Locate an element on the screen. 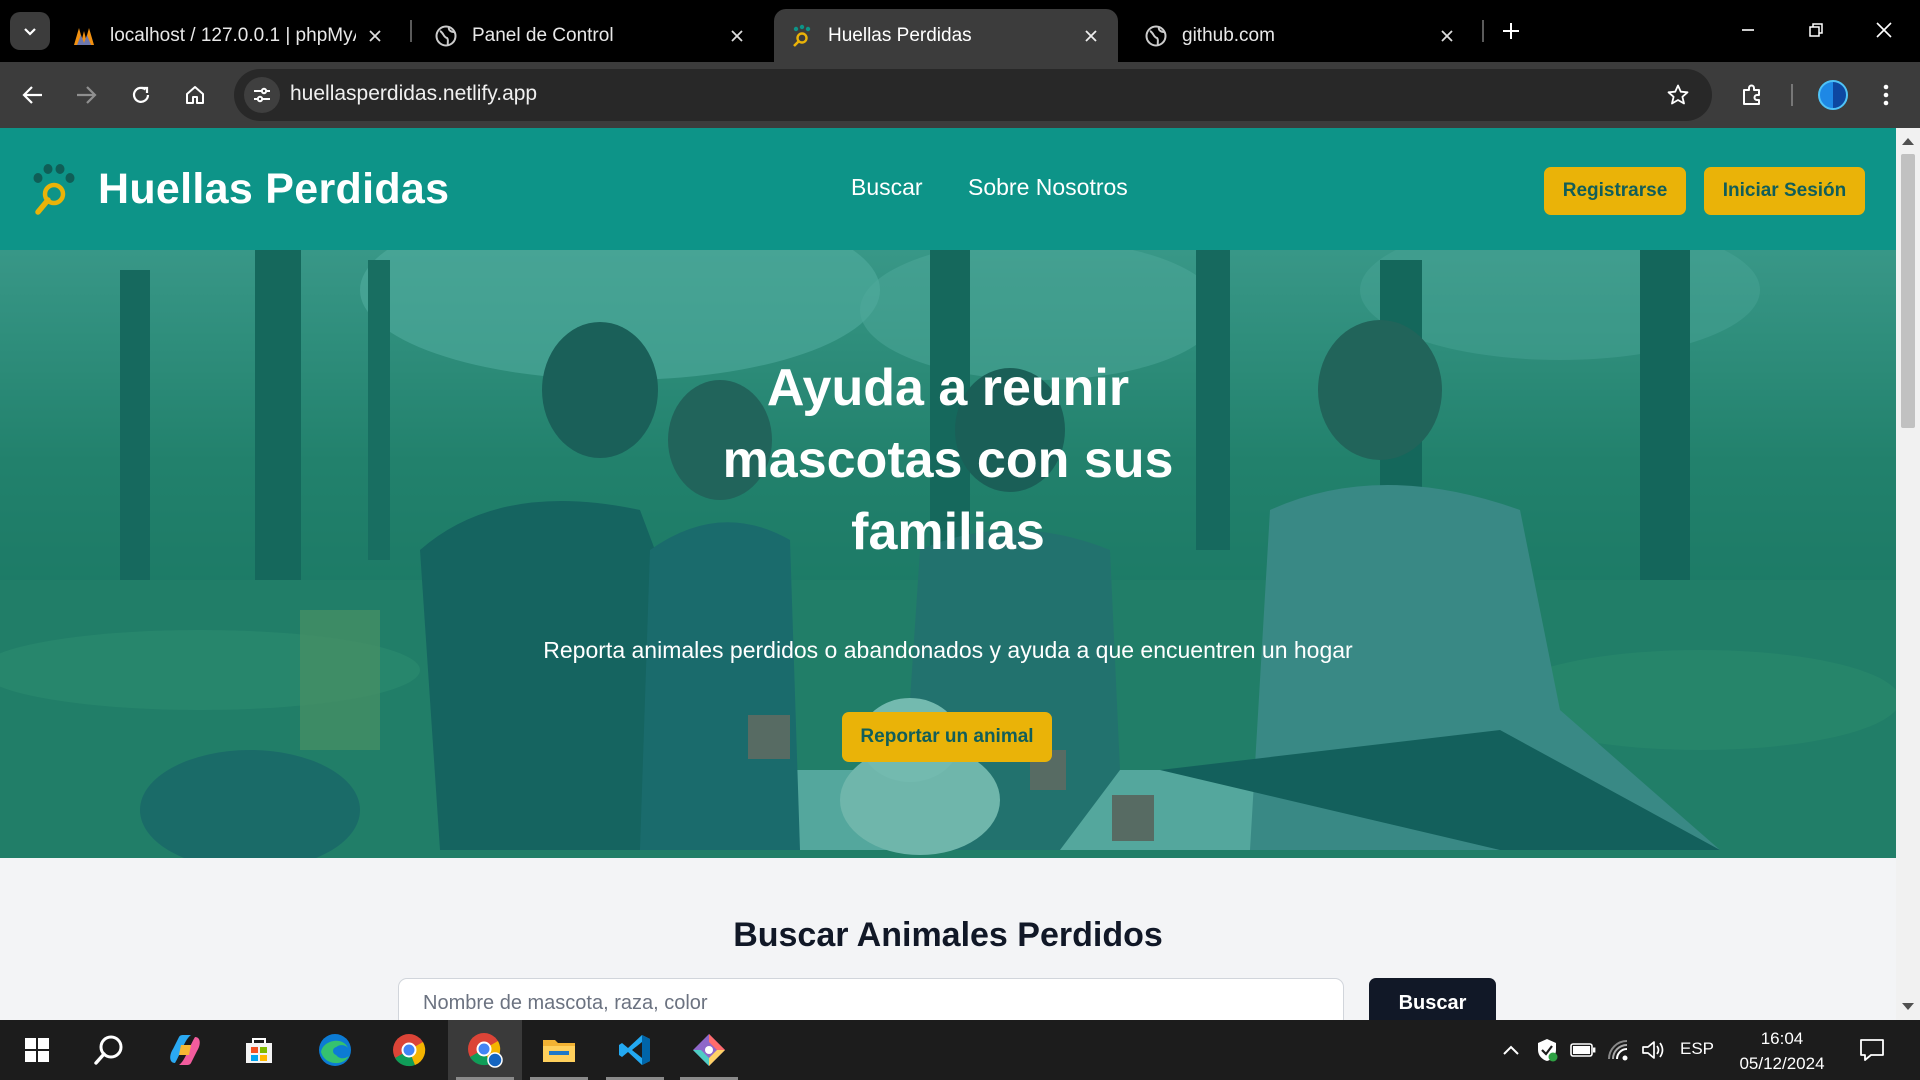 This screenshot has width=1920, height=1080. site-brand: Huellas Perdidas is located at coordinates (274, 188).